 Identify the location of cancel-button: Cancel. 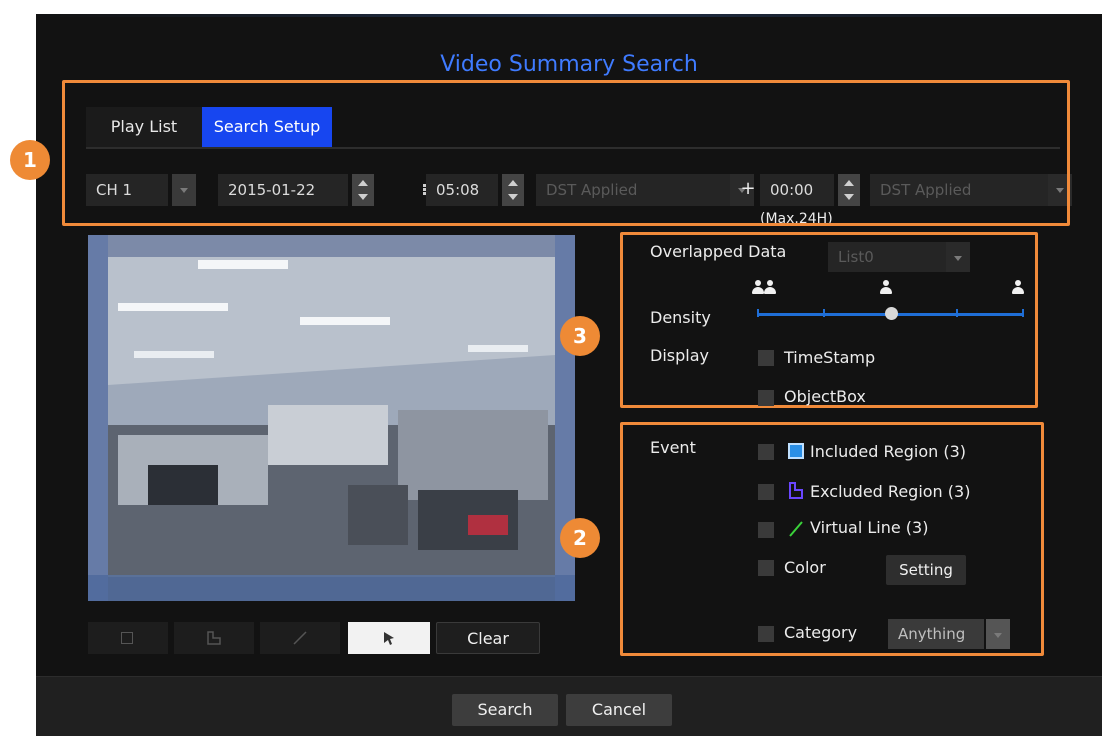
(619, 710).